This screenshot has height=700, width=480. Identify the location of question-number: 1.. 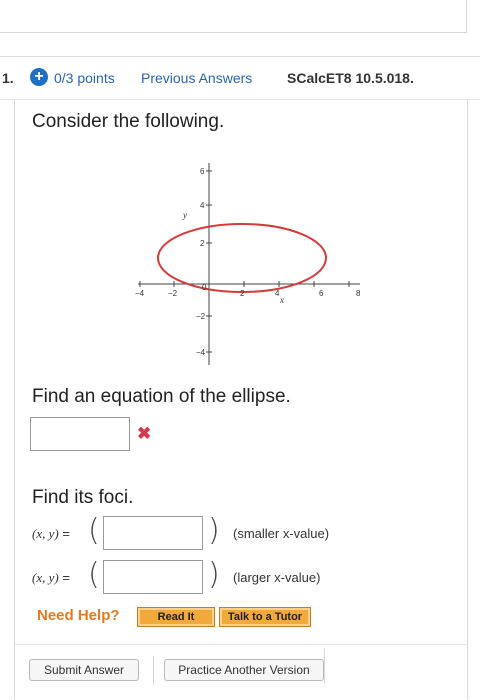
(8, 78).